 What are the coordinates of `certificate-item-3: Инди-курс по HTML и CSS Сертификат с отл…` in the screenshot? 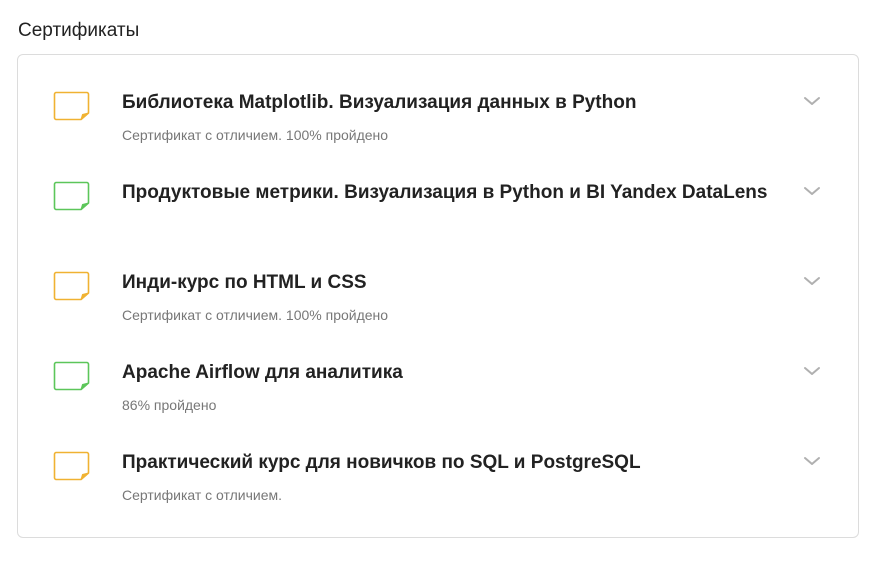 It's located at (438, 314).